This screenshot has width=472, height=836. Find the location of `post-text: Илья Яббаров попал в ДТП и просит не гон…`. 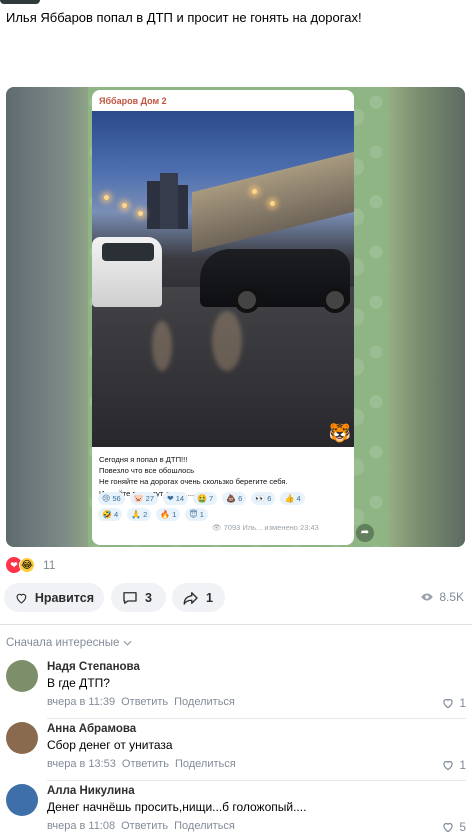

post-text: Илья Яббаров попал в ДТП и просит не гон… is located at coordinates (184, 17).